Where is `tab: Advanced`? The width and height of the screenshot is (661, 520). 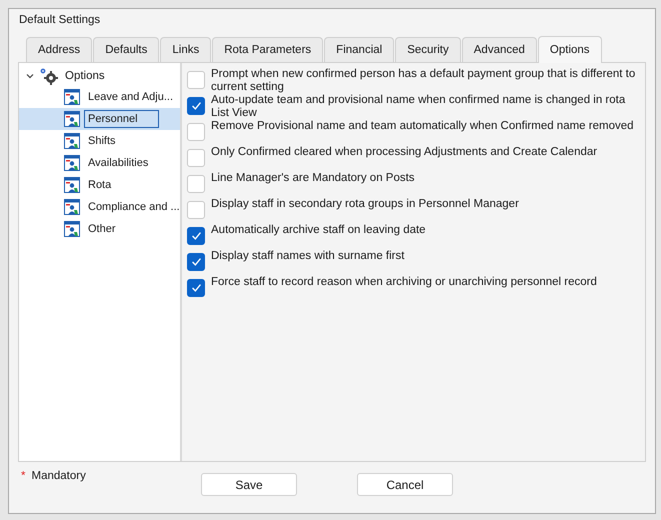 tab: Advanced is located at coordinates (499, 49).